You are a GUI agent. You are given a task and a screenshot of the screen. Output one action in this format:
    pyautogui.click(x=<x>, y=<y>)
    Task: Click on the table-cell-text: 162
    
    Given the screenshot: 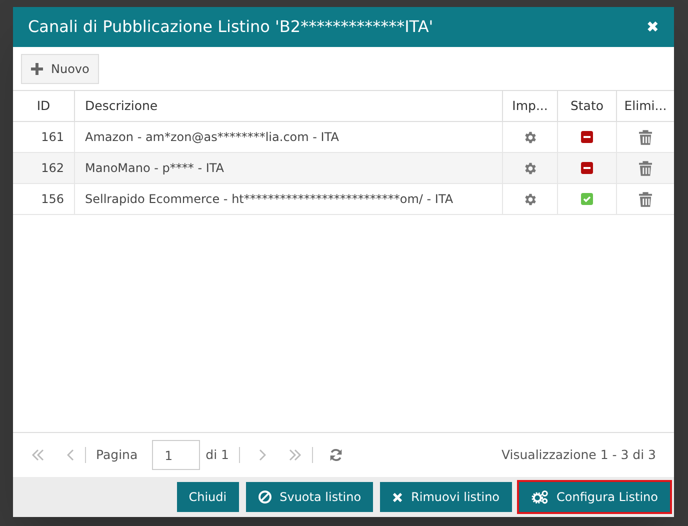 What is the action you would take?
    pyautogui.click(x=52, y=168)
    